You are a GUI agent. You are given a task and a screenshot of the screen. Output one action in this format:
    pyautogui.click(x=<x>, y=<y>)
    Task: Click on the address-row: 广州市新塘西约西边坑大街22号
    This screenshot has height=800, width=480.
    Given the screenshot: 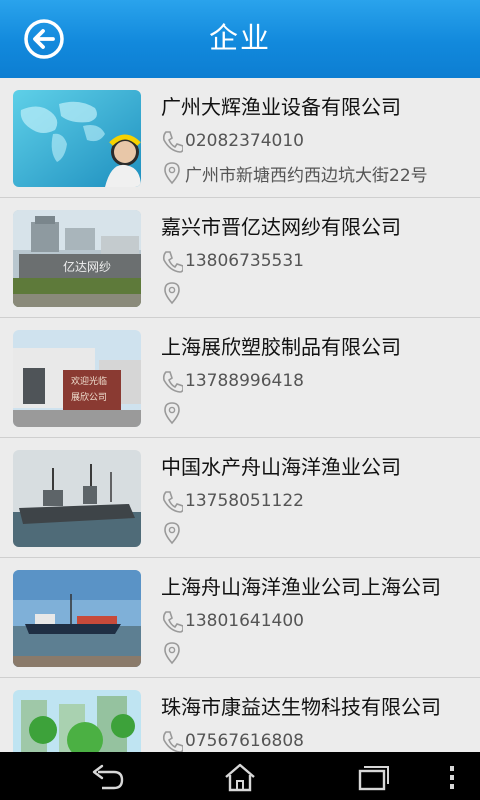 What is the action you would take?
    pyautogui.click(x=294, y=173)
    